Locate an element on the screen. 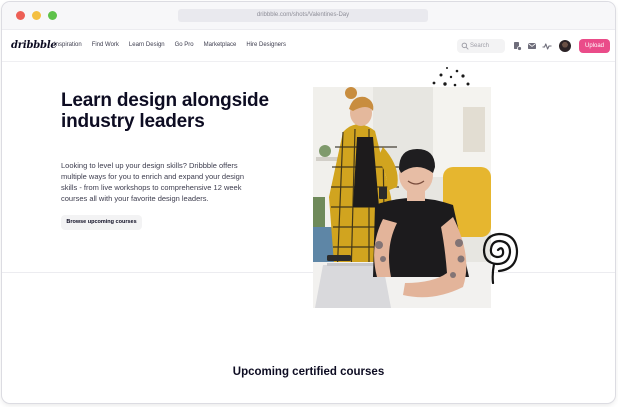 Image resolution: width=618 pixels, height=407 pixels. nav-link-marketplace: Marketplace is located at coordinates (220, 45).